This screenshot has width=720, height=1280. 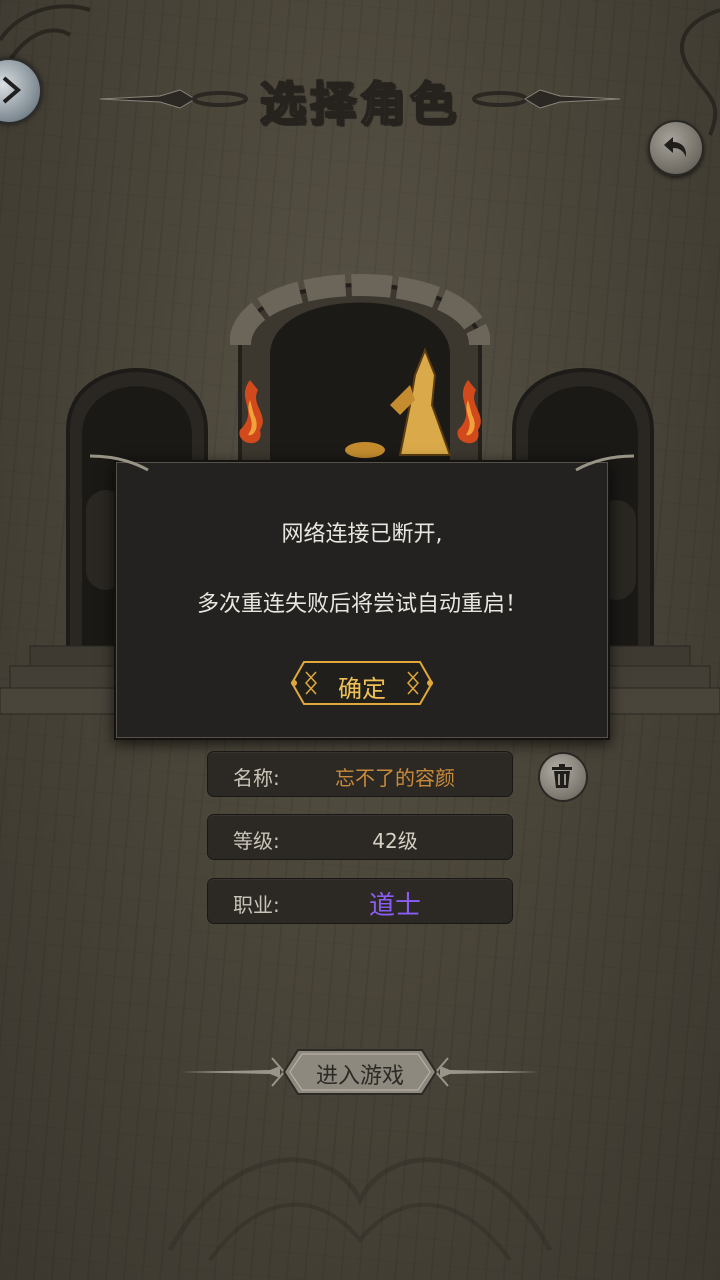 What do you see at coordinates (395, 778) in the screenshot?
I see `name-value: 忘不了的容颜` at bounding box center [395, 778].